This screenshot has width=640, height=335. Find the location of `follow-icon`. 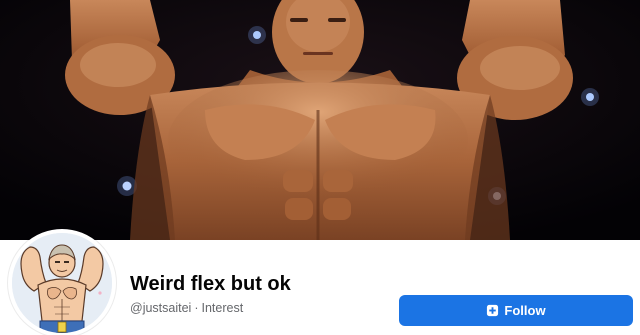

follow-icon is located at coordinates (492, 310).